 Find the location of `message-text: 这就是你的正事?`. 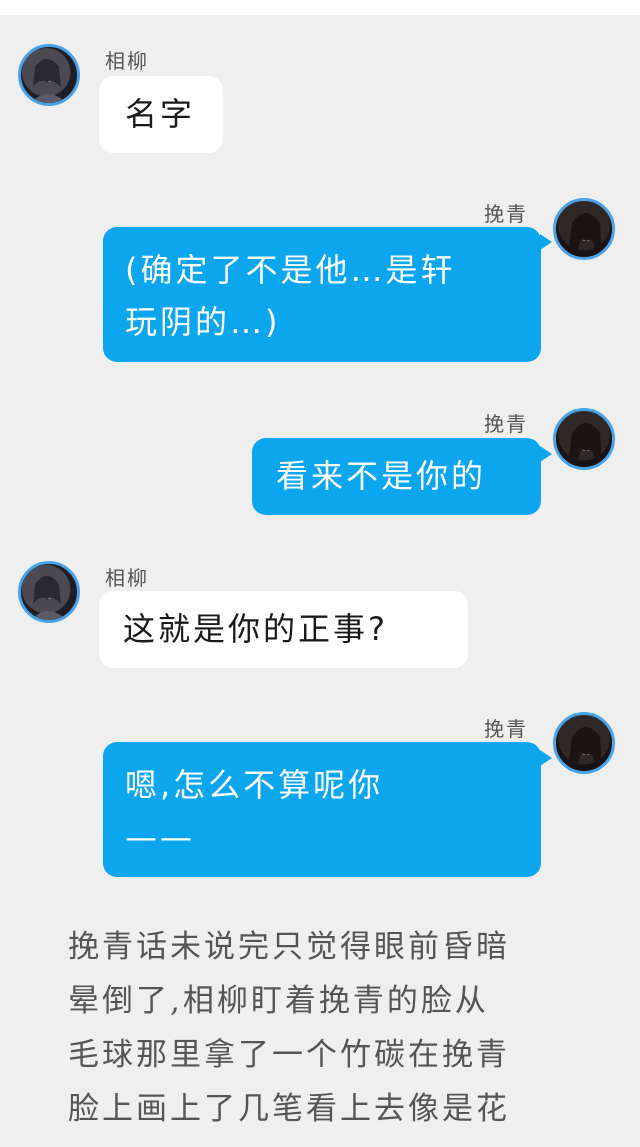

message-text: 这就是你的正事? is located at coordinates (255, 629).